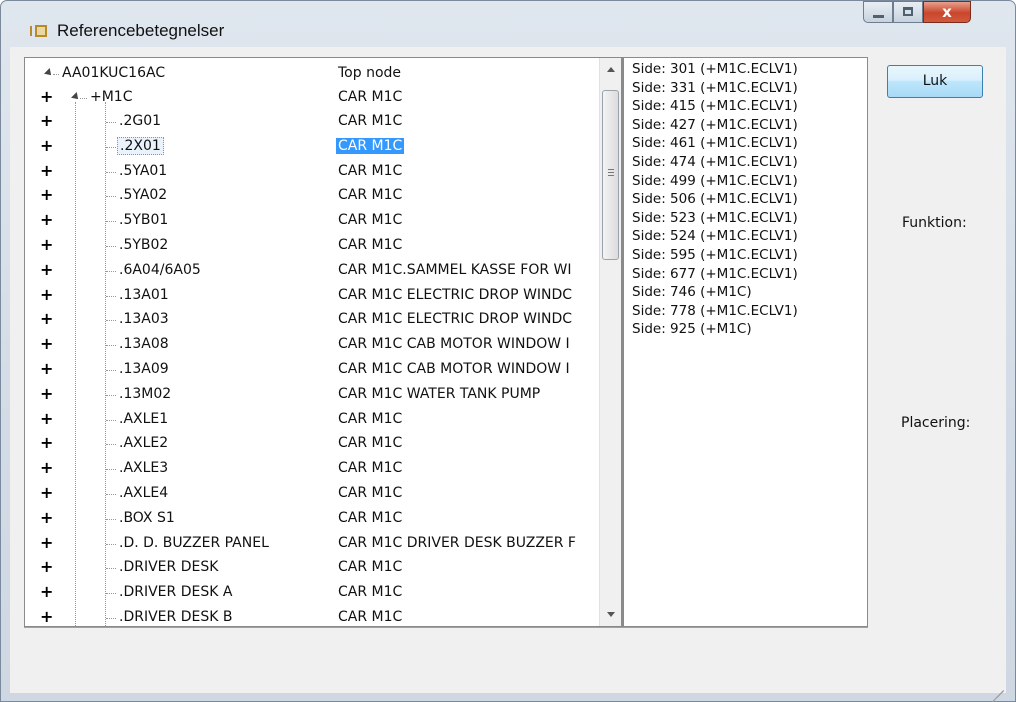  I want to click on scroll-thumb, so click(610, 175).